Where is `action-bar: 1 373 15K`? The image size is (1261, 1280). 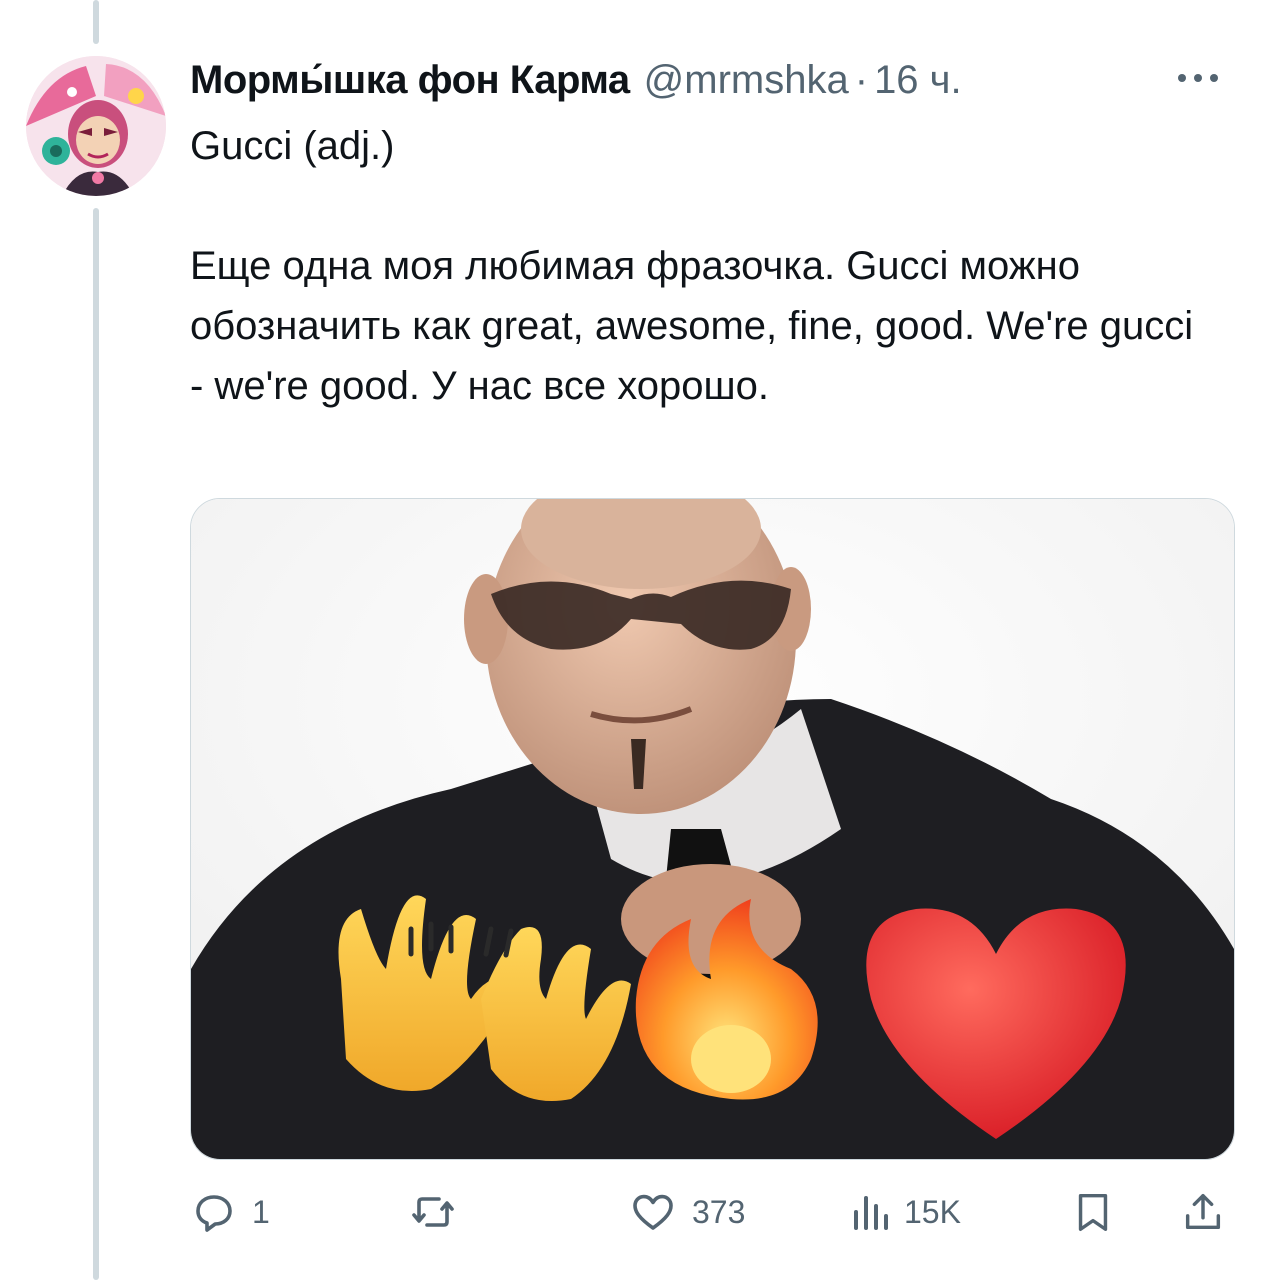 action-bar: 1 373 15K is located at coordinates (711, 1212).